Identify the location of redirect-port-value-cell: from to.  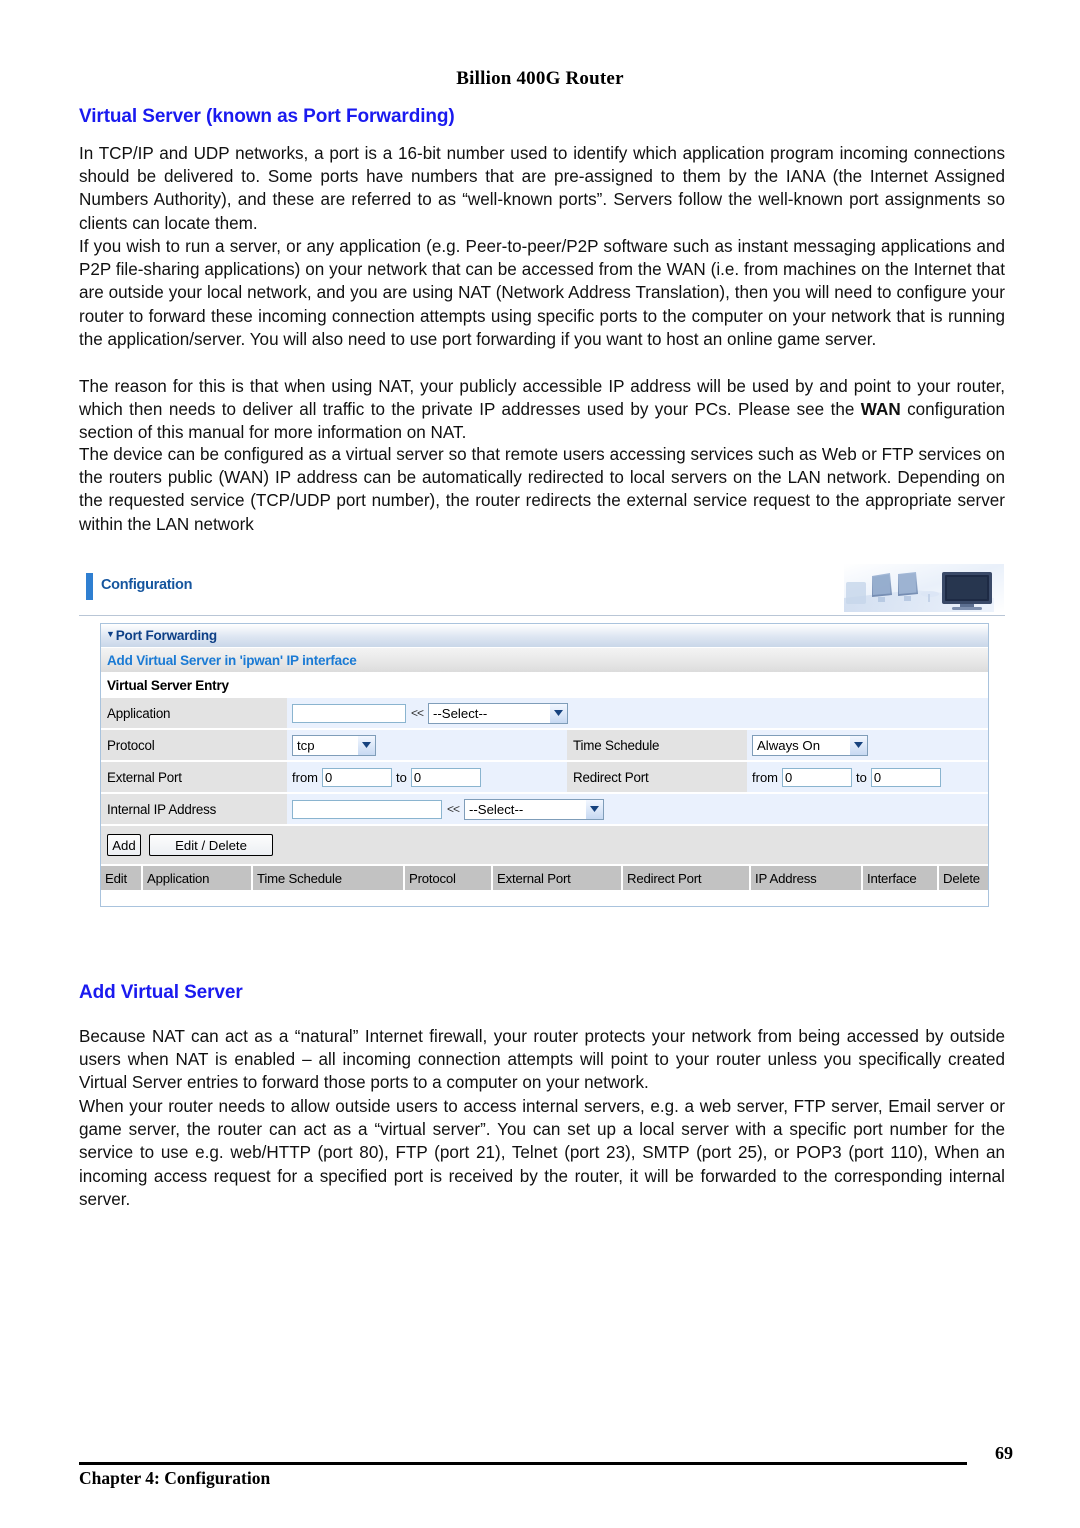
(867, 777).